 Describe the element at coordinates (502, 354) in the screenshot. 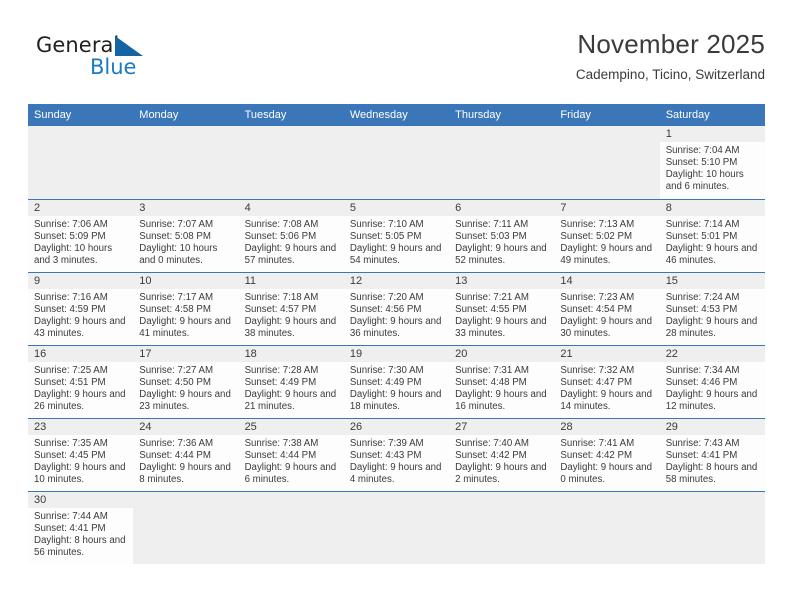

I see `day-number: 20` at that location.